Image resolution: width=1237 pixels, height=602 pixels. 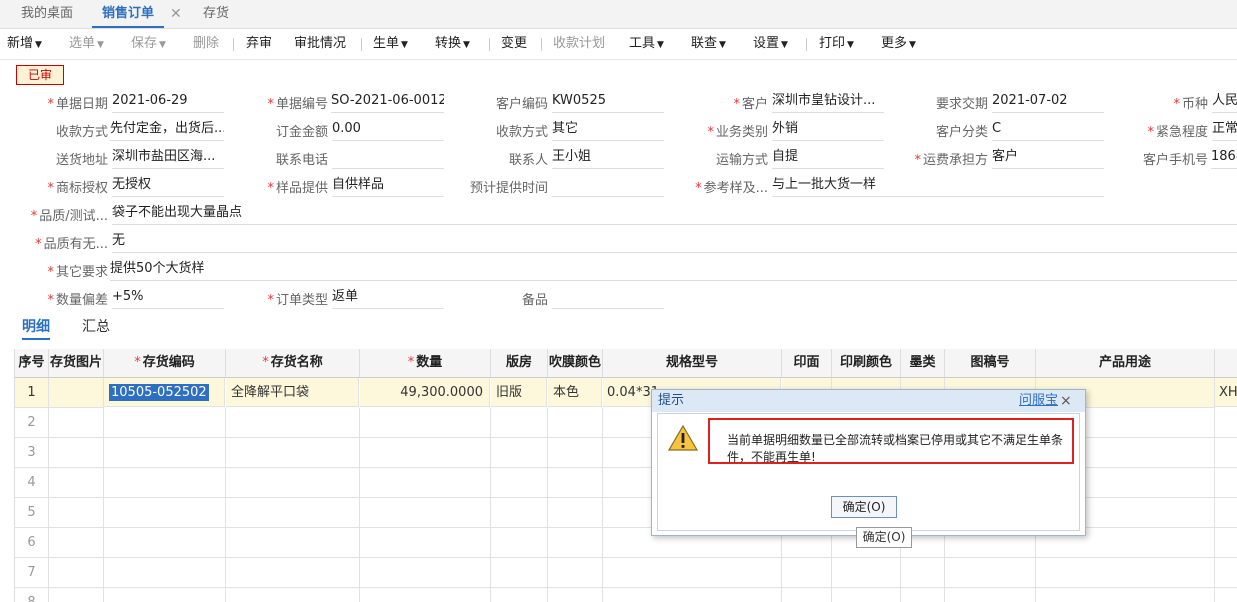 What do you see at coordinates (1226, 392) in the screenshot?
I see `cell-extra: XH` at bounding box center [1226, 392].